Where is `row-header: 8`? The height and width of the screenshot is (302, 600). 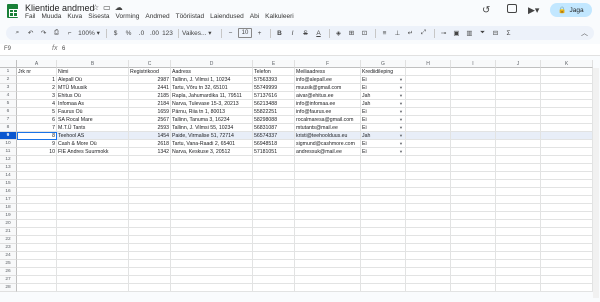 row-header: 8 is located at coordinates (8, 128).